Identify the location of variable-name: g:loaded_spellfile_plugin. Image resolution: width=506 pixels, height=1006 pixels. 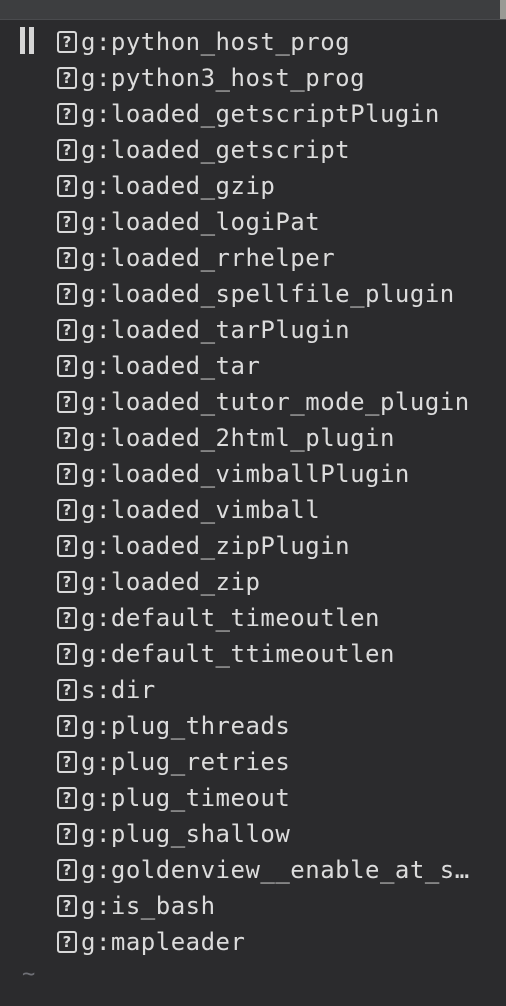
(268, 294).